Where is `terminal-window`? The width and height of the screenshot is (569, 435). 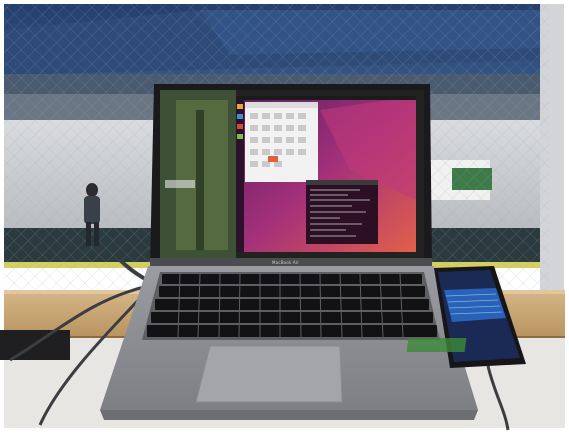
terminal-window is located at coordinates (342, 212).